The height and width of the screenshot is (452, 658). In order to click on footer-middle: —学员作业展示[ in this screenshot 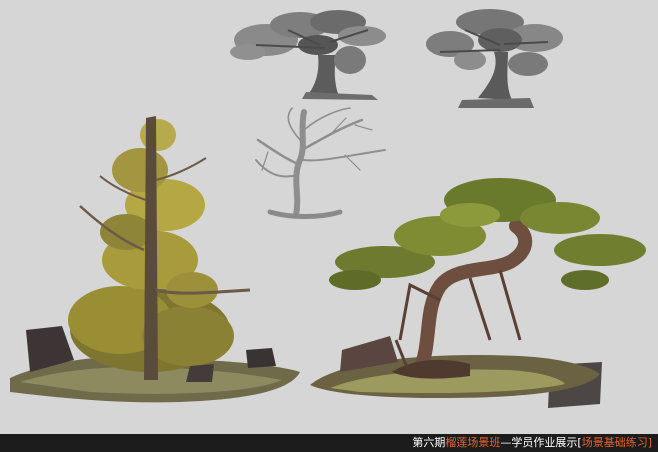, I will do `click(541, 442)`.